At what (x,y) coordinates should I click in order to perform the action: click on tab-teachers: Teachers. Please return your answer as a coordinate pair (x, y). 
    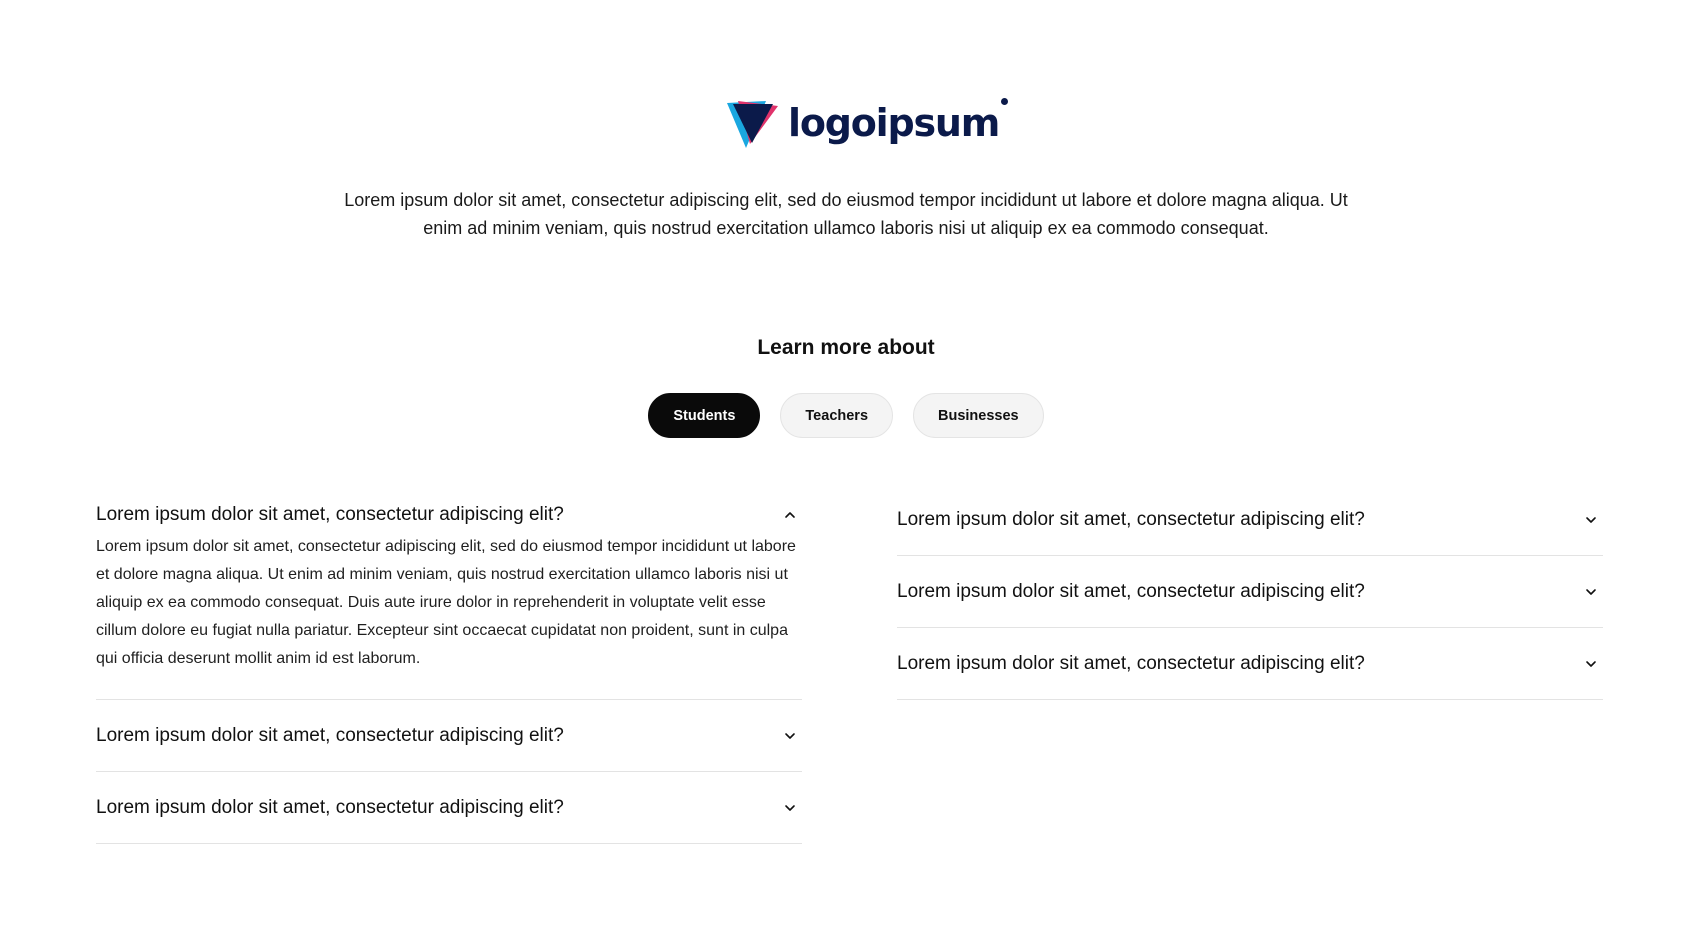
    Looking at the image, I should click on (837, 415).